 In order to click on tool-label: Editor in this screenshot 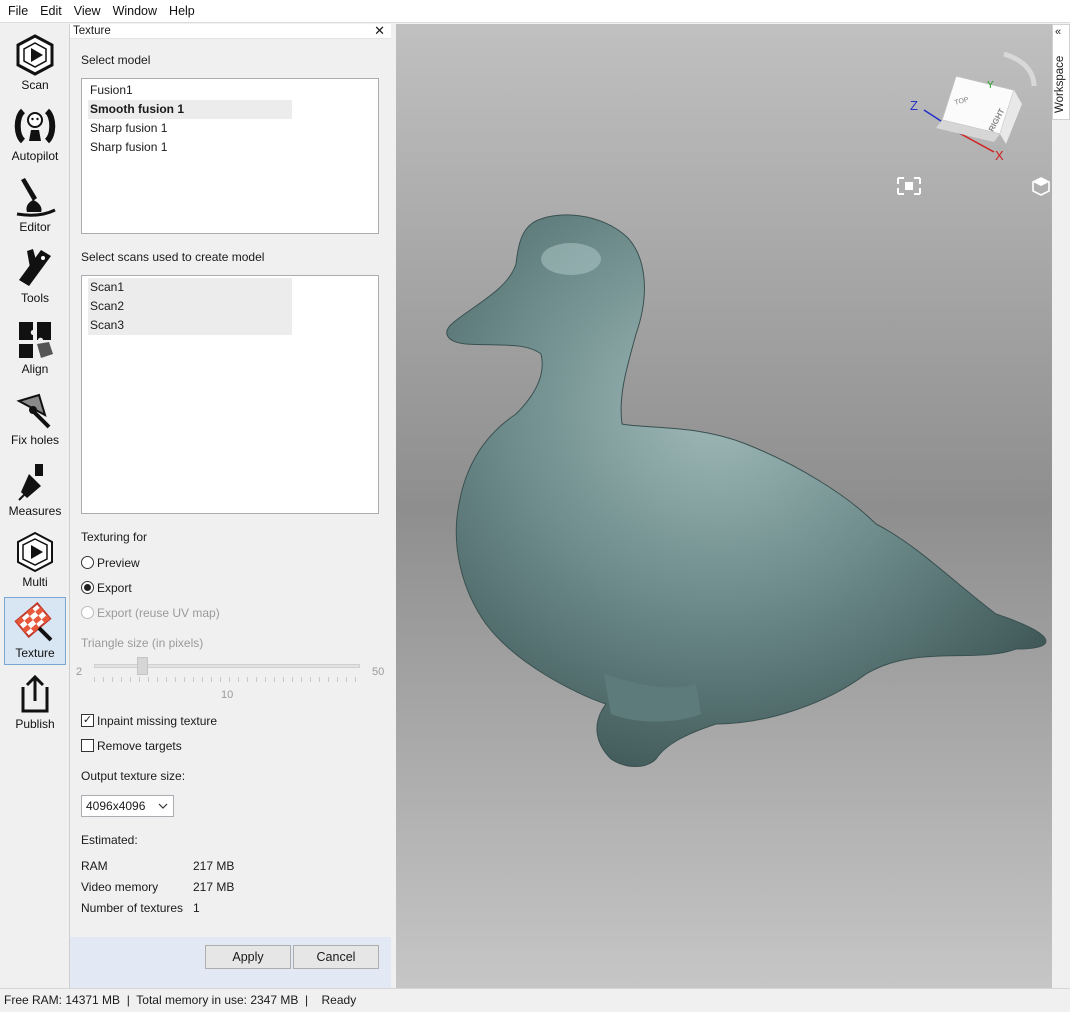, I will do `click(35, 227)`.